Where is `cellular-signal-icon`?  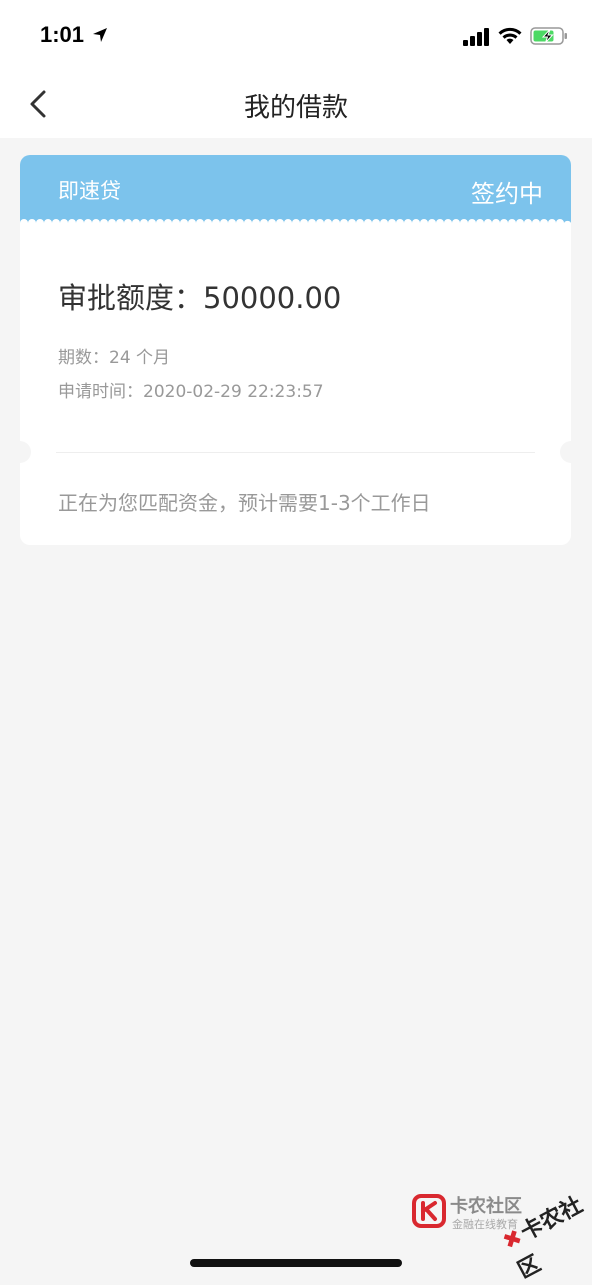 cellular-signal-icon is located at coordinates (476, 37).